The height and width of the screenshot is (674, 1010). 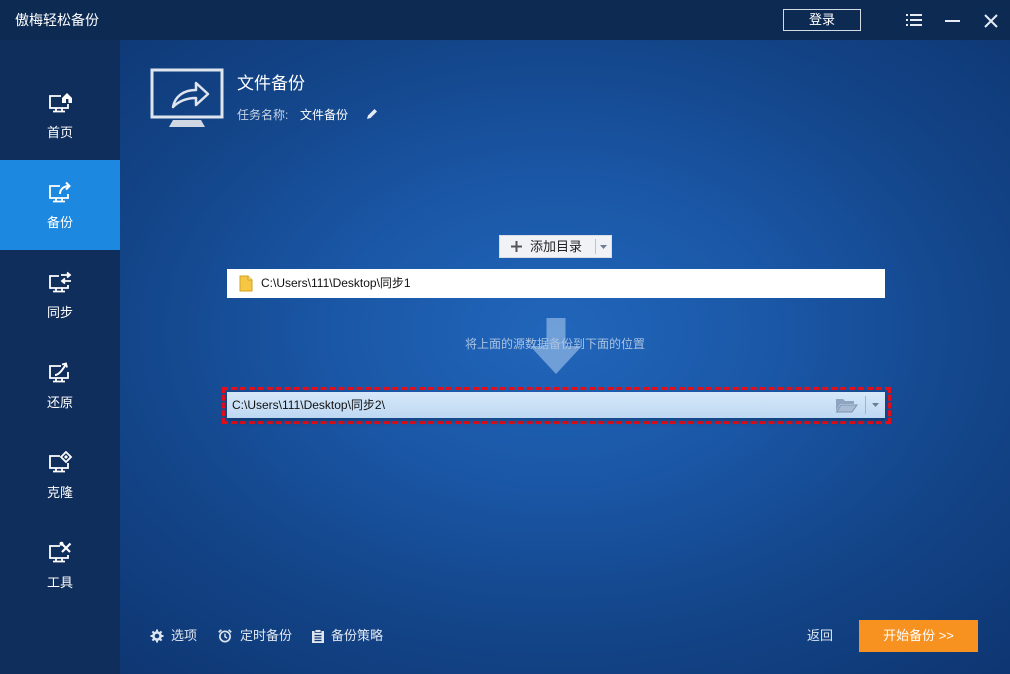 I want to click on sidebar-item-tools: 工具, so click(x=60, y=565).